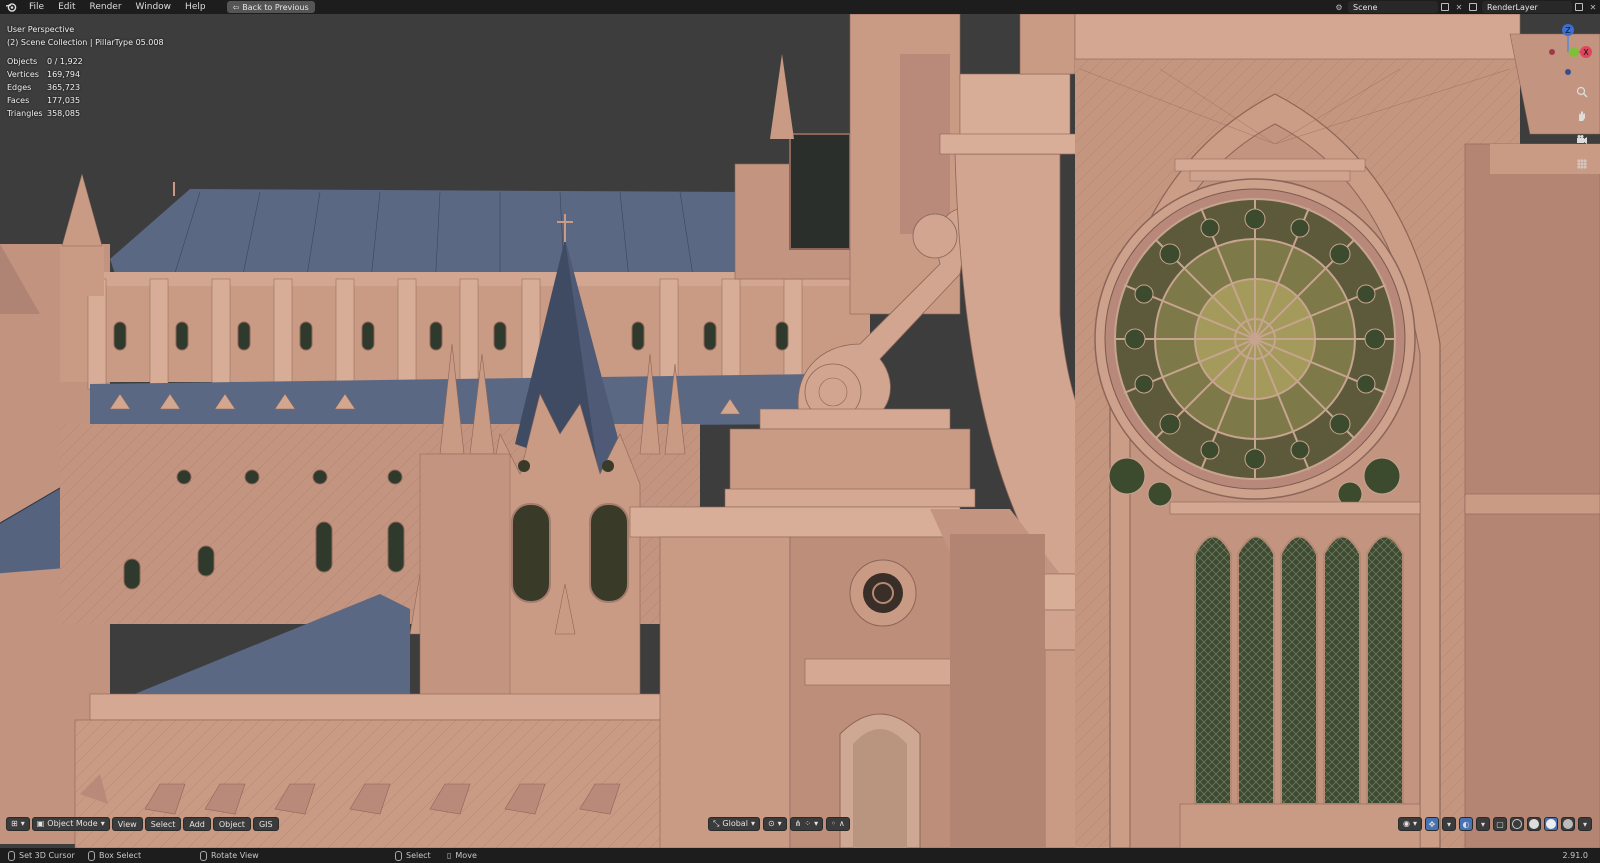  What do you see at coordinates (163, 824) in the screenshot?
I see `menu-select: Select` at bounding box center [163, 824].